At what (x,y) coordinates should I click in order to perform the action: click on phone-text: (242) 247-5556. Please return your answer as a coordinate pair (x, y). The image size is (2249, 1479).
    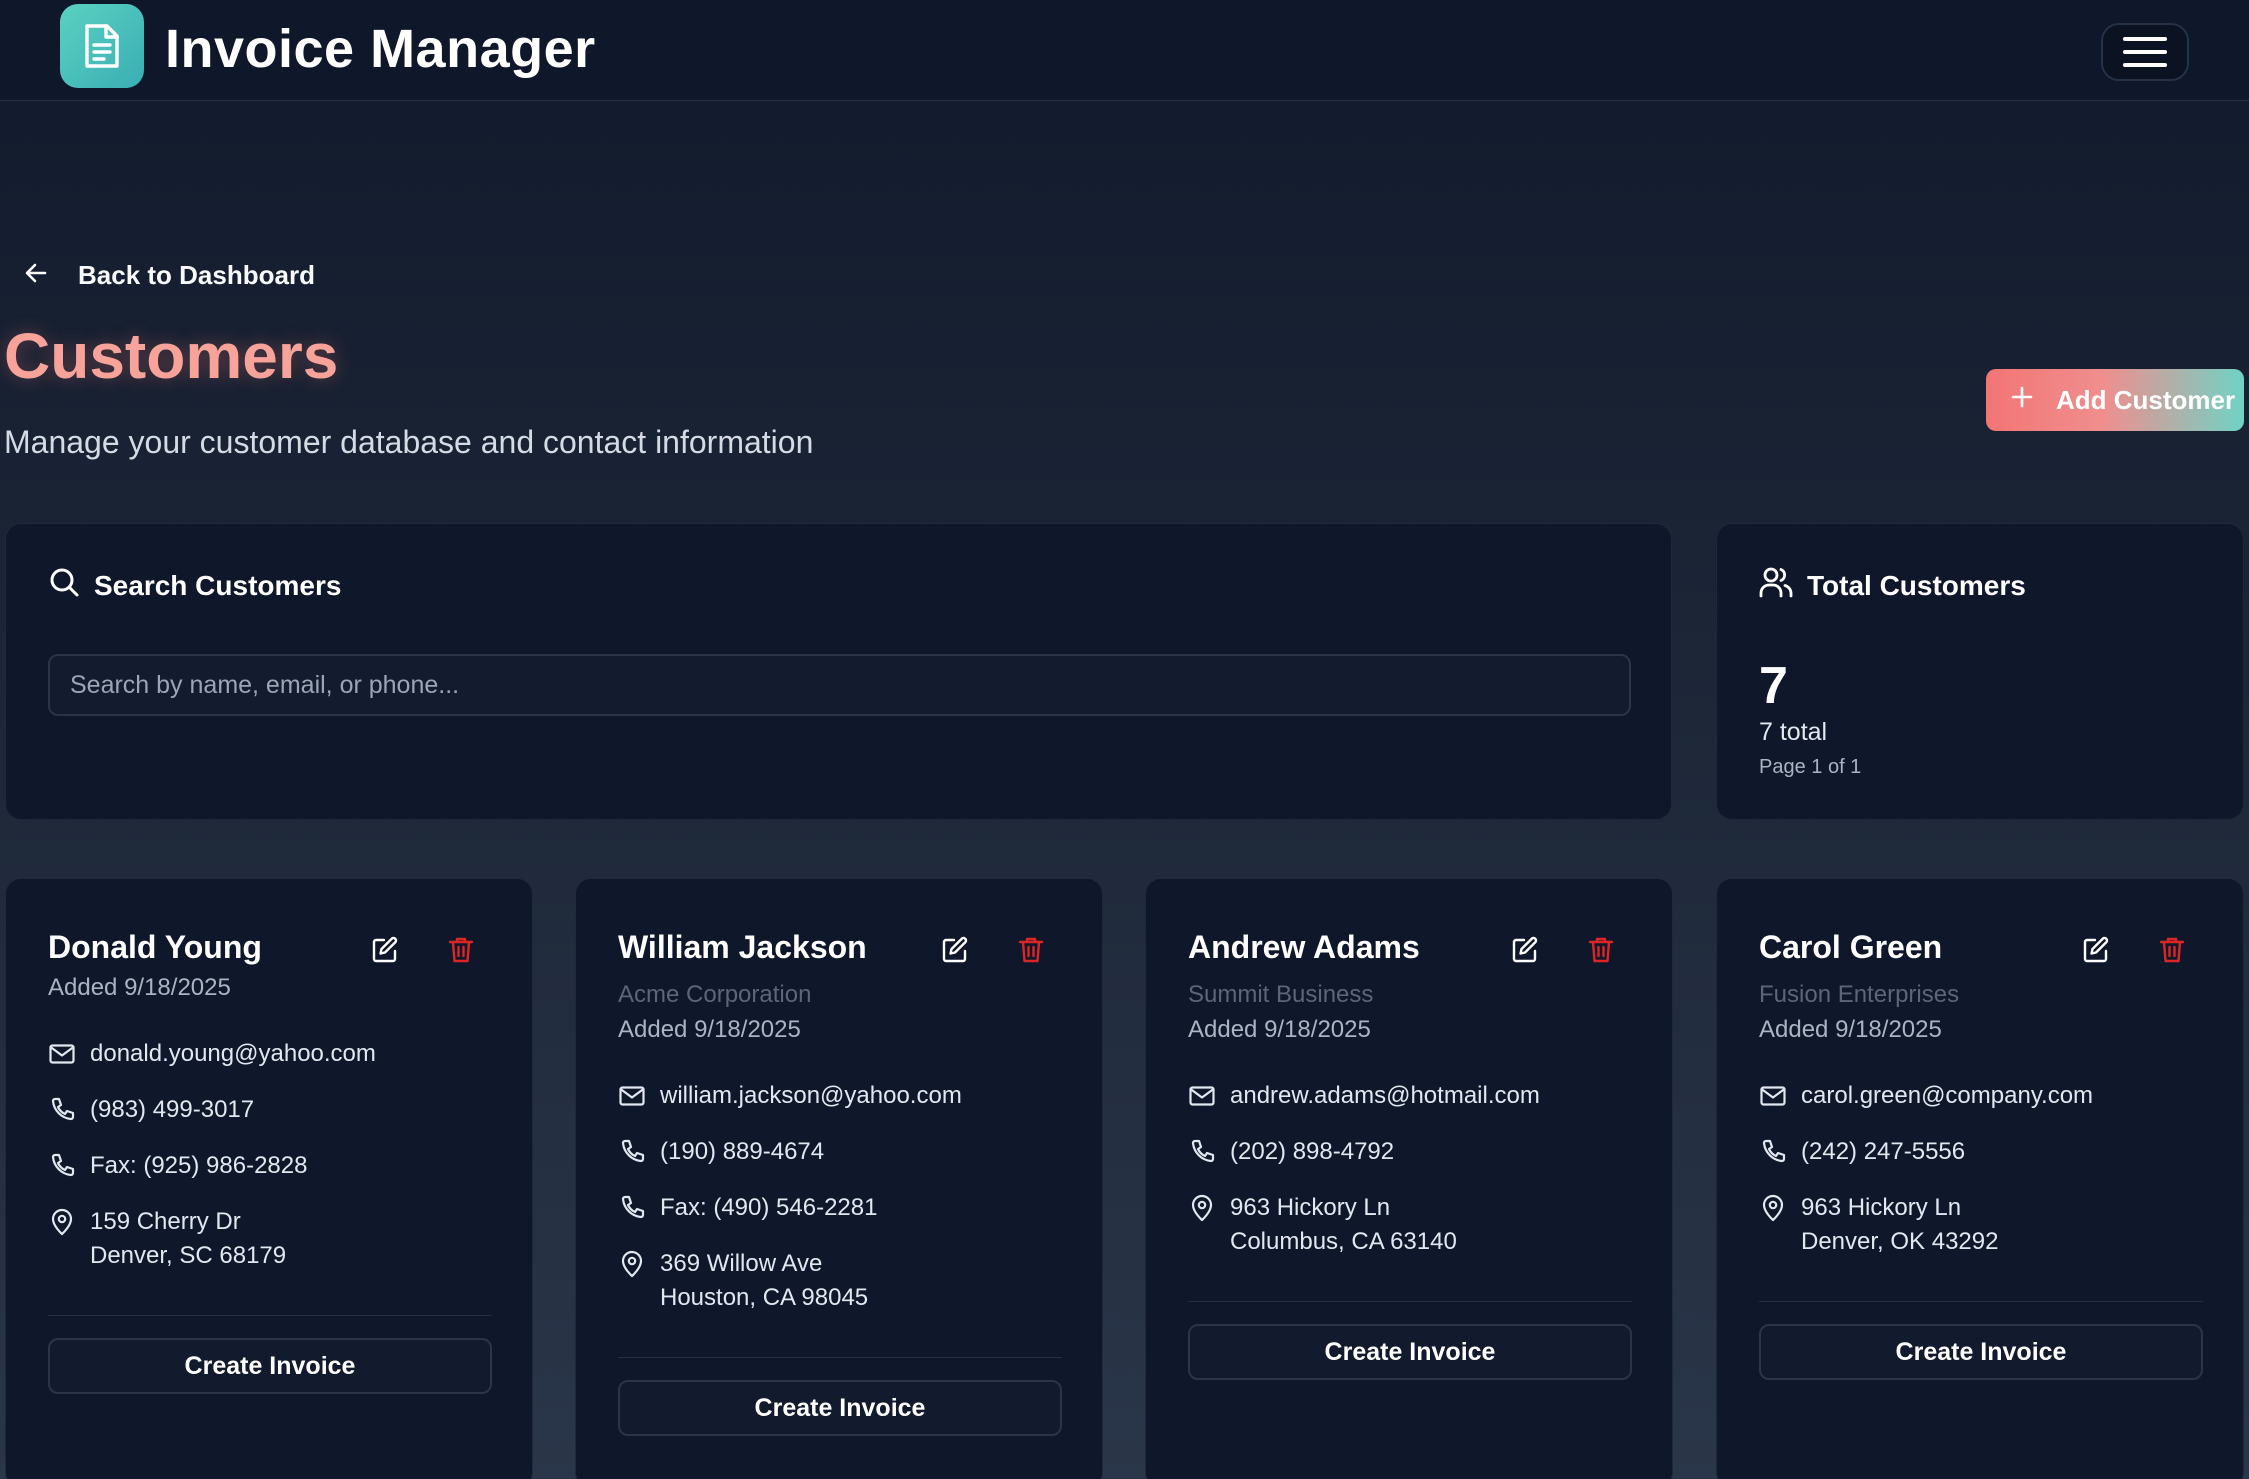
    Looking at the image, I should click on (1883, 1151).